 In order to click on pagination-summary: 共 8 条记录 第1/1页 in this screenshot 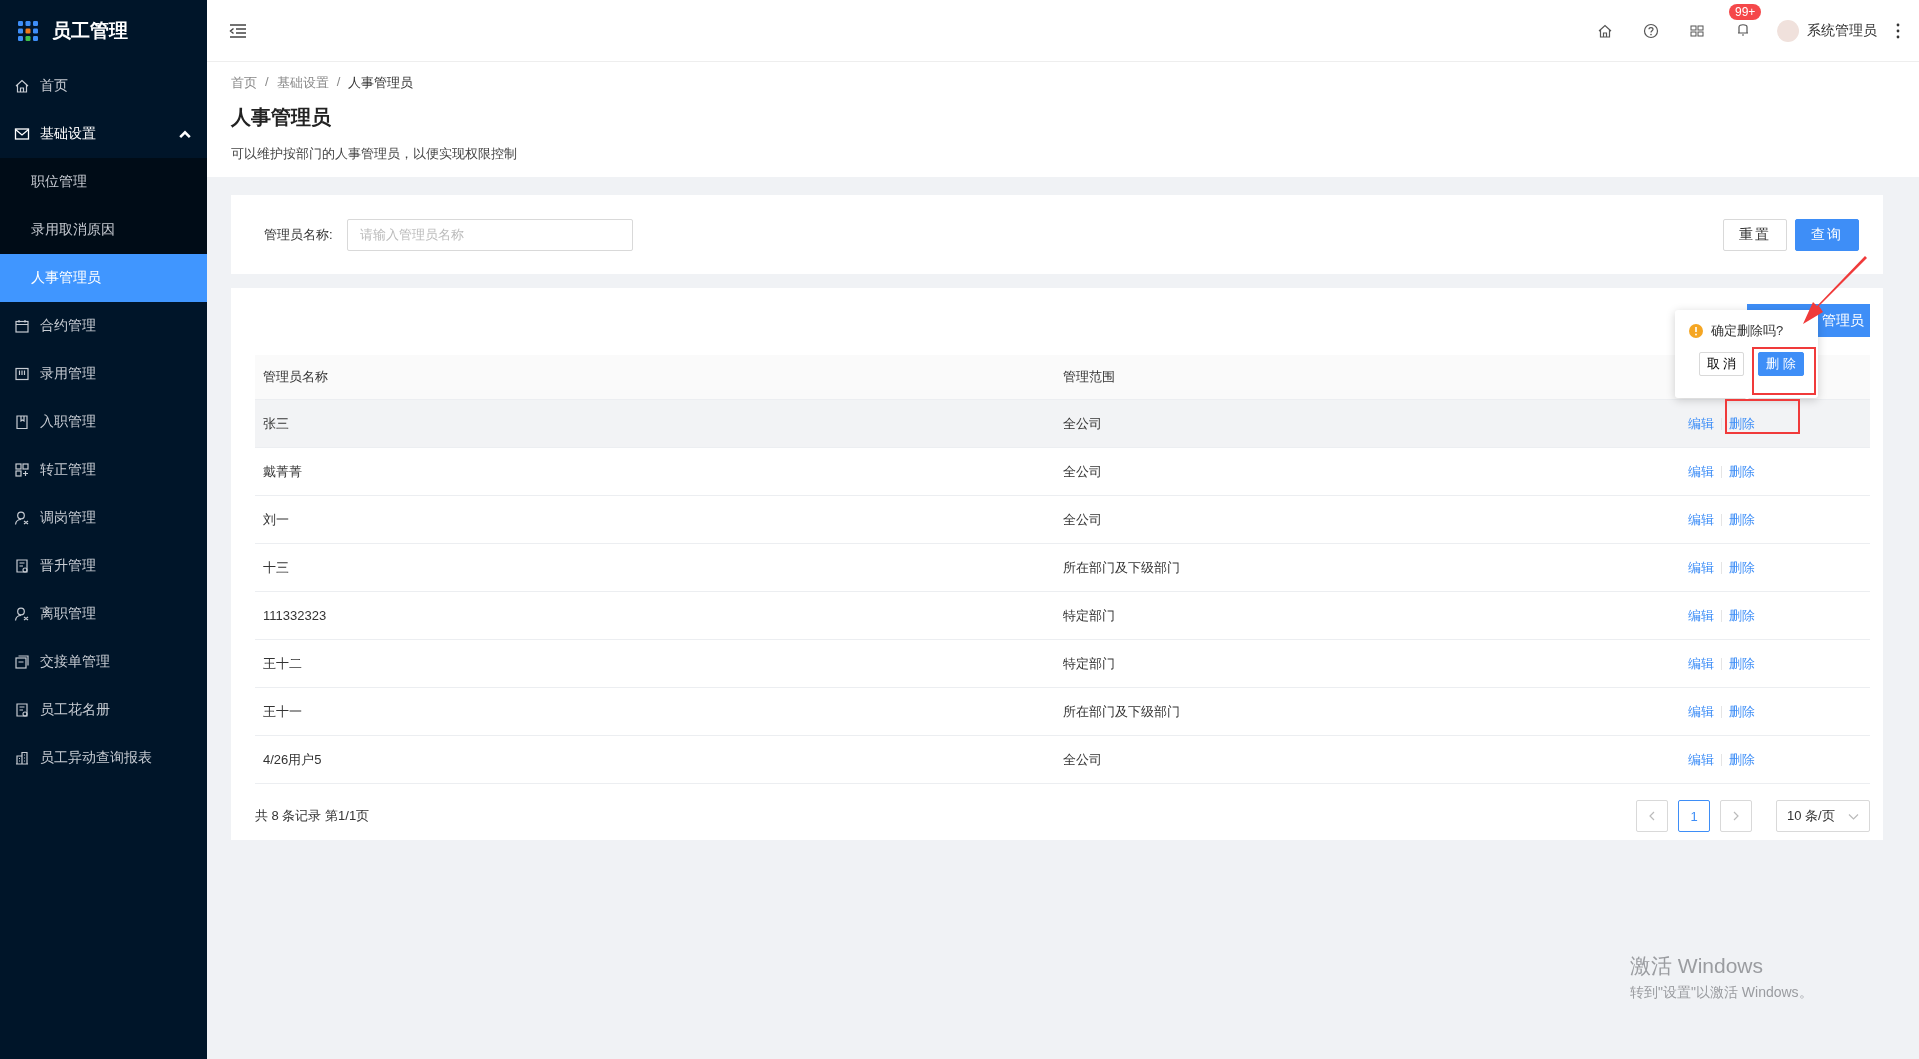, I will do `click(312, 816)`.